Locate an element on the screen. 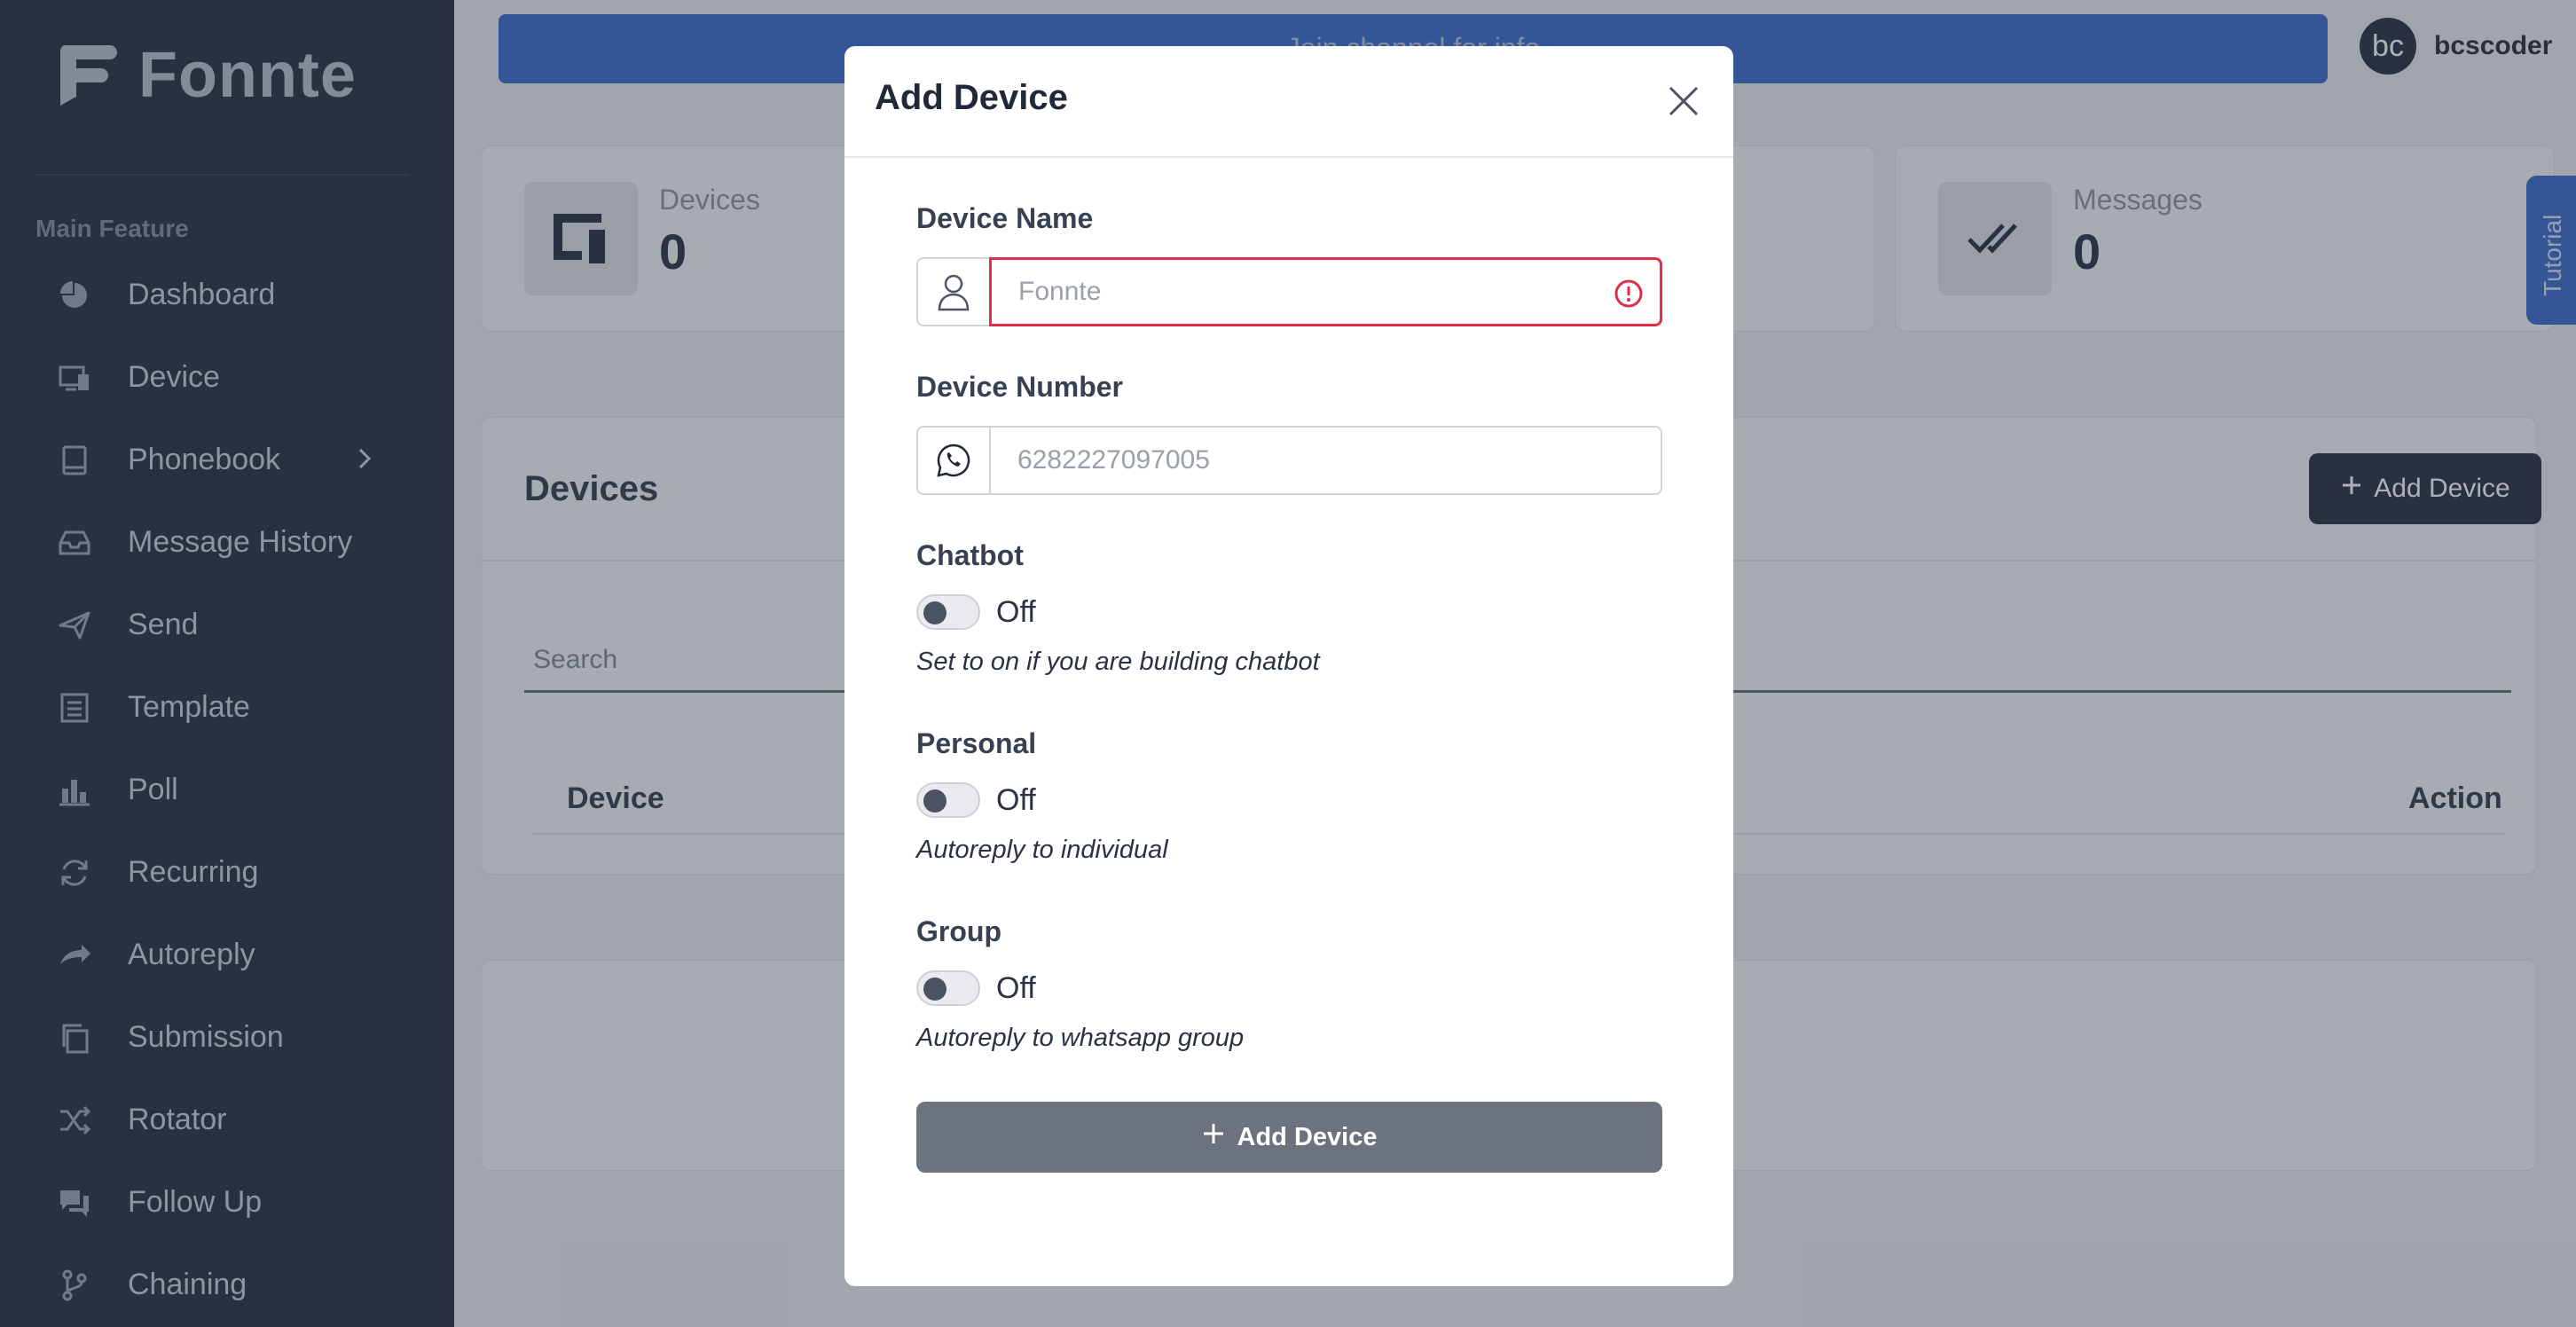  device-name-input: Fonnte is located at coordinates (1325, 291).